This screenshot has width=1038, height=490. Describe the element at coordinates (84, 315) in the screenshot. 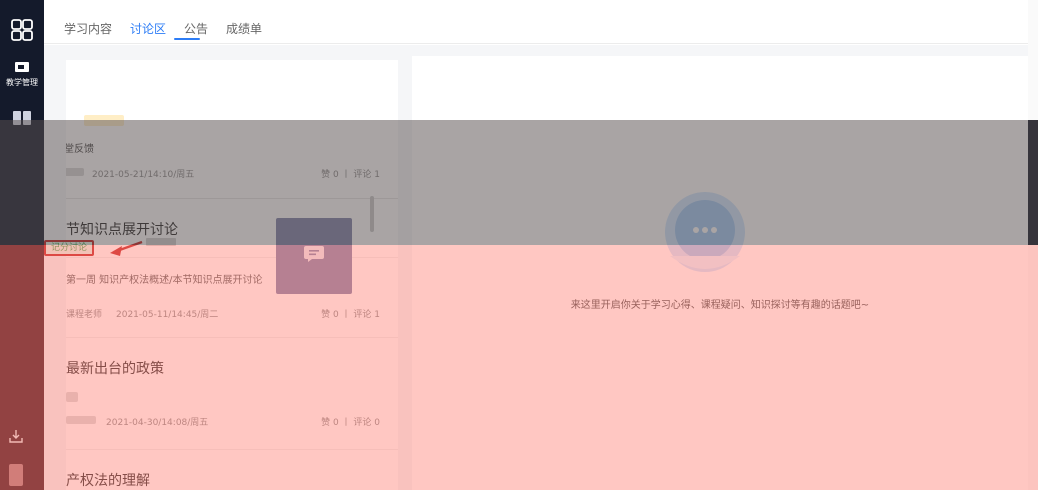

I see `discussion-author: 课程老师` at that location.